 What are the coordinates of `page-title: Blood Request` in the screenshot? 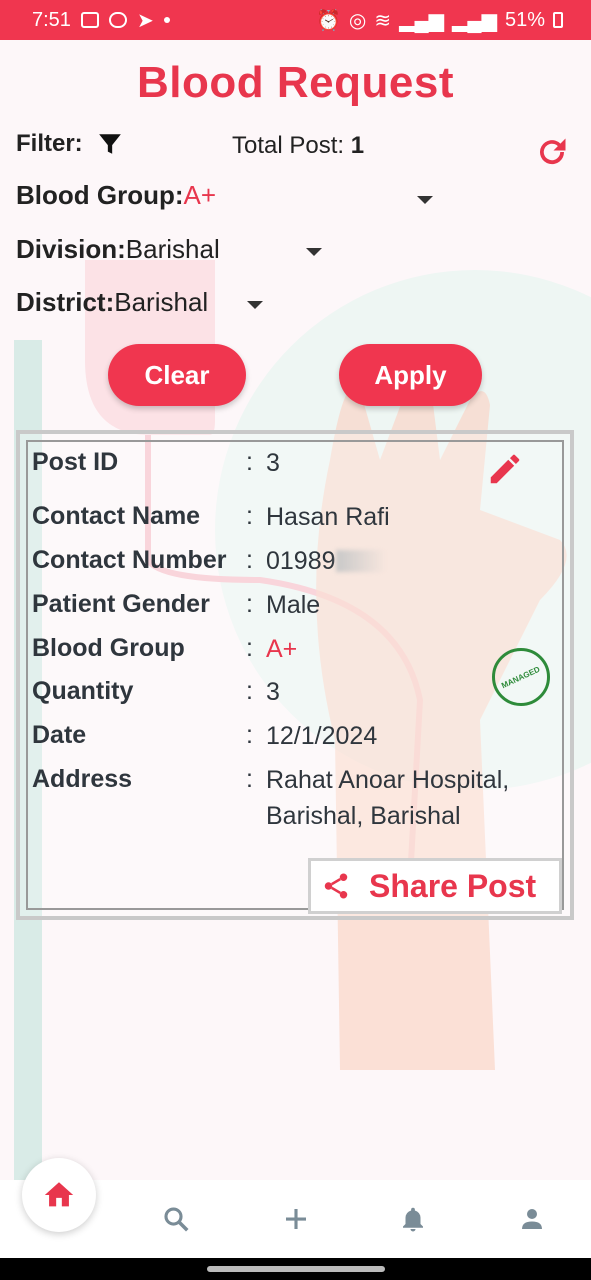 It's located at (295, 82).